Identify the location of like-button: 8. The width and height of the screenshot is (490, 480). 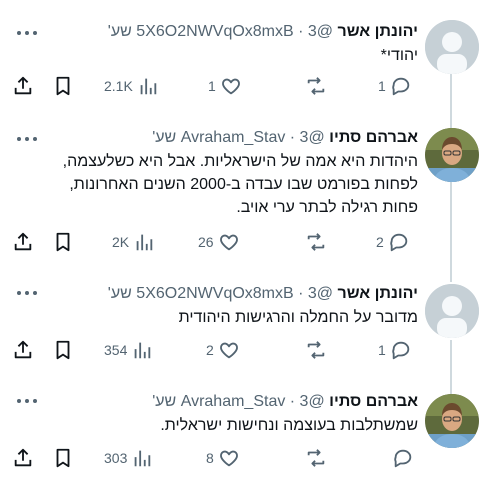
(223, 458).